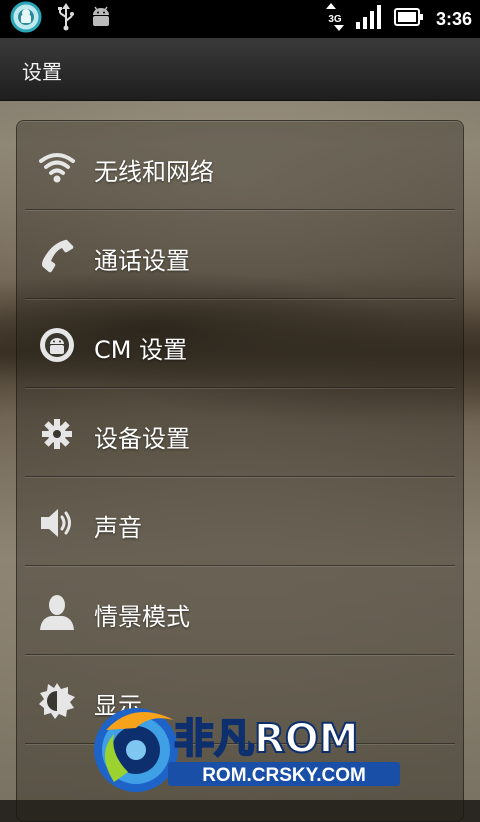 The height and width of the screenshot is (822, 480). Describe the element at coordinates (240, 432) in the screenshot. I see `settings-item-device: 设备设置` at that location.